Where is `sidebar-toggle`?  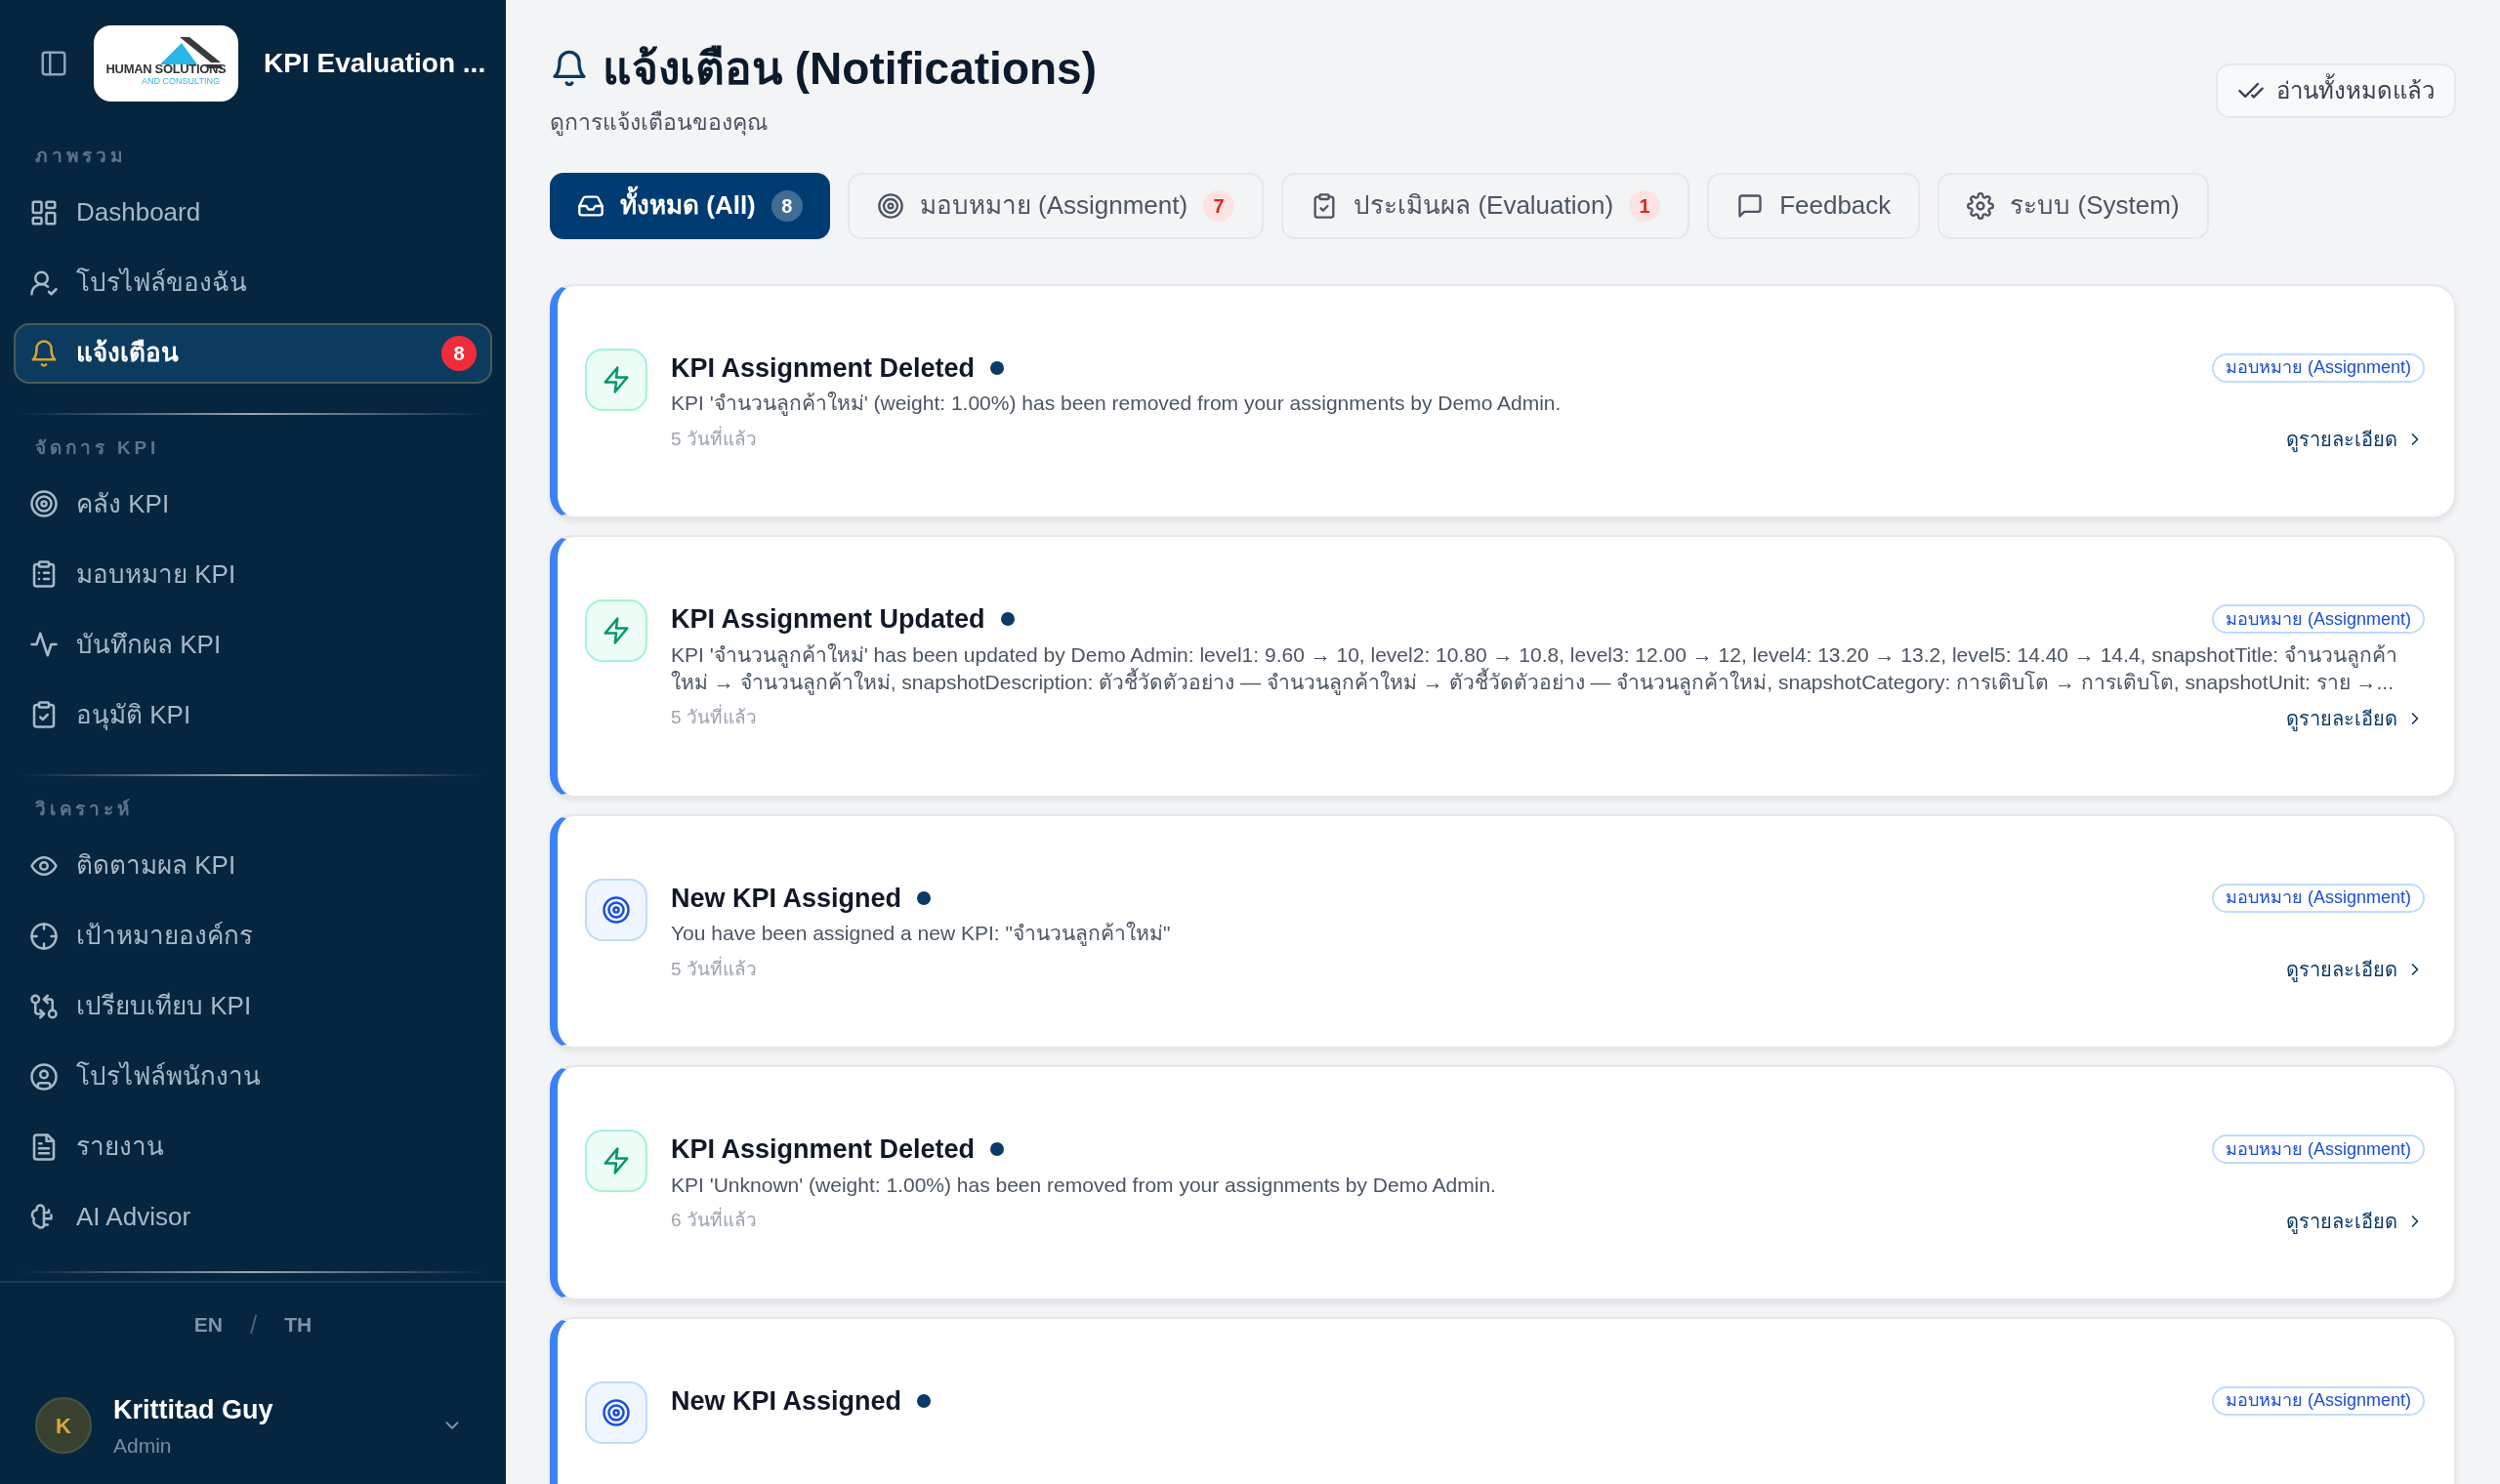 sidebar-toggle is located at coordinates (53, 64).